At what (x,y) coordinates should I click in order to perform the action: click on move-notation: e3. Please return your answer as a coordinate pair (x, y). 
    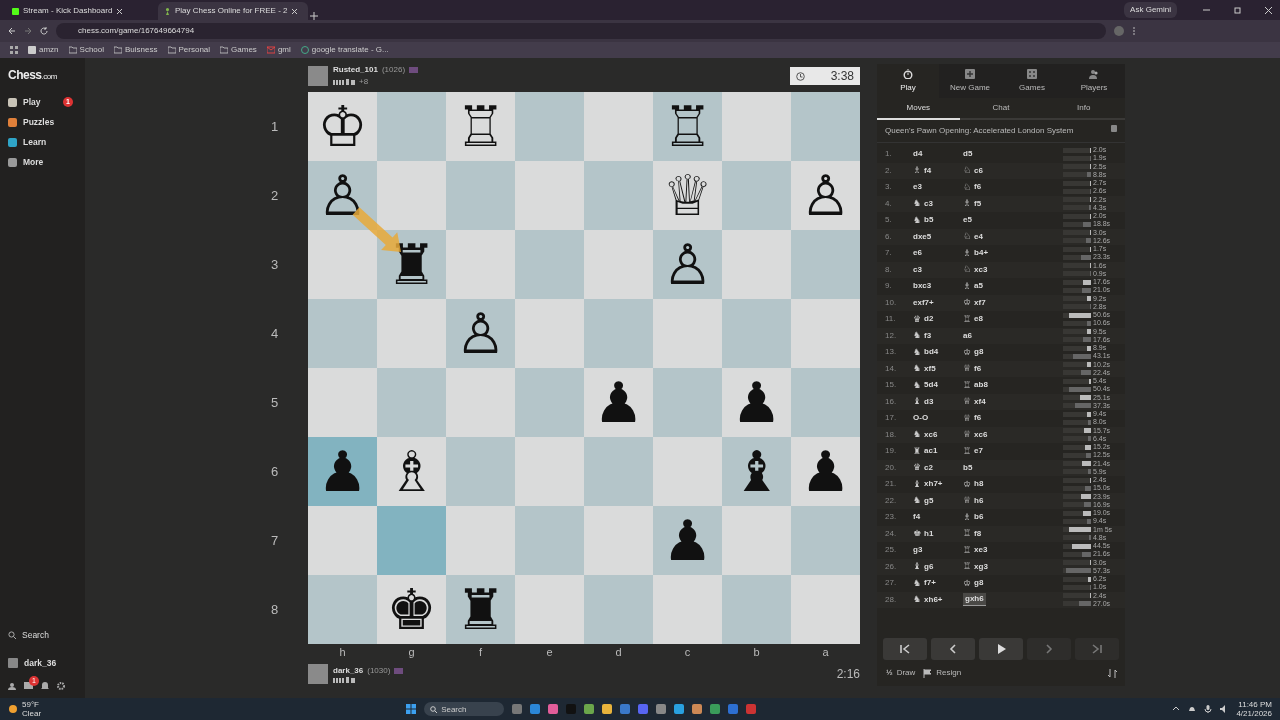
    Looking at the image, I should click on (917, 187).